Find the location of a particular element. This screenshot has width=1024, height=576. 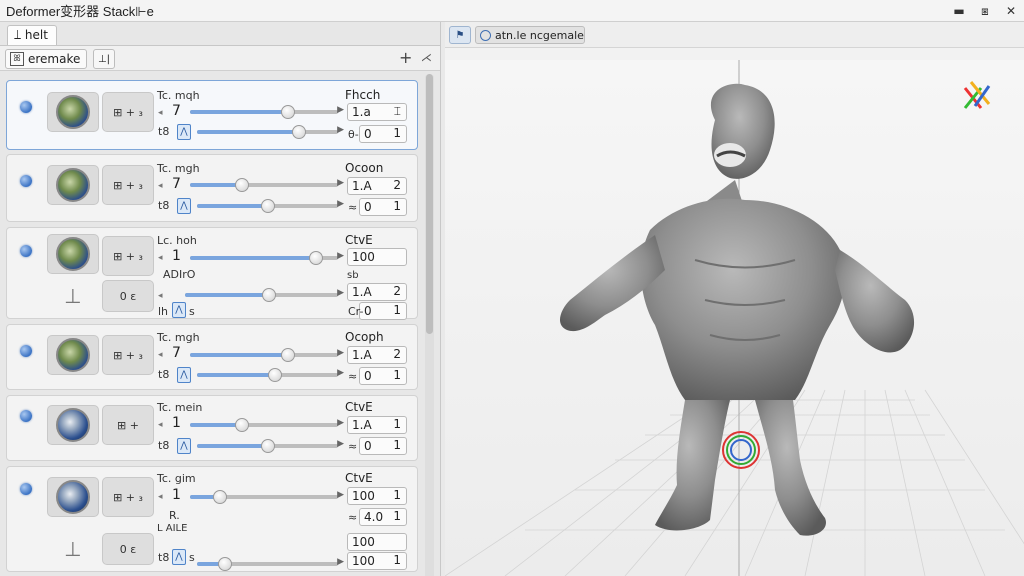

deformer-value: 1 is located at coordinates (176, 256).